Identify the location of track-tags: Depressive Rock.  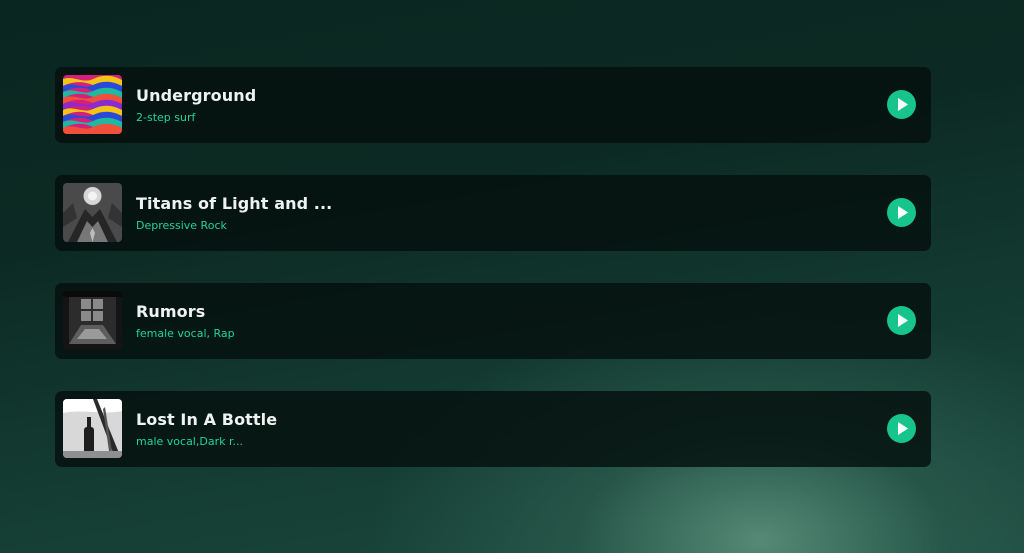
(181, 225).